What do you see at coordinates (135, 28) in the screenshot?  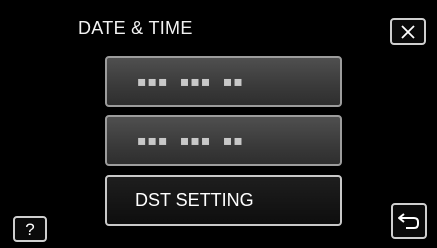 I see `page-title: DATE & TIME` at bounding box center [135, 28].